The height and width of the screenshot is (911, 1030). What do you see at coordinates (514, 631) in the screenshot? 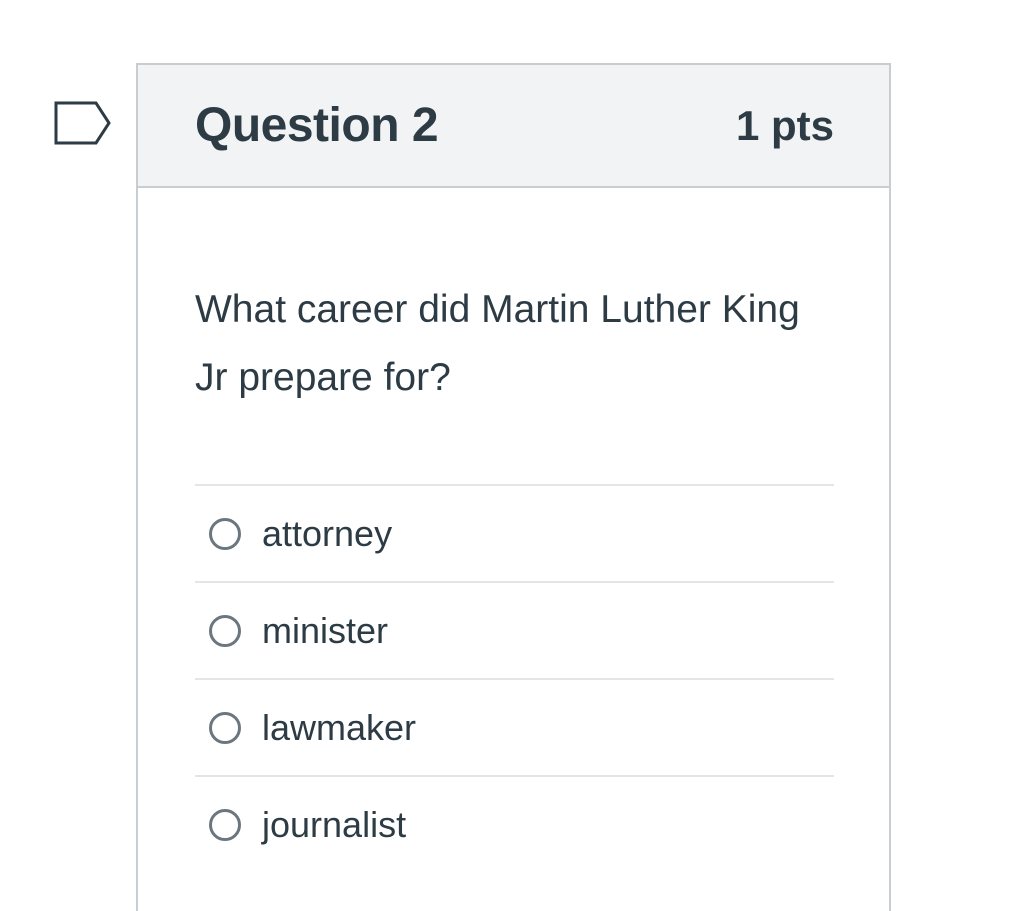
I see `answer-option: minister` at bounding box center [514, 631].